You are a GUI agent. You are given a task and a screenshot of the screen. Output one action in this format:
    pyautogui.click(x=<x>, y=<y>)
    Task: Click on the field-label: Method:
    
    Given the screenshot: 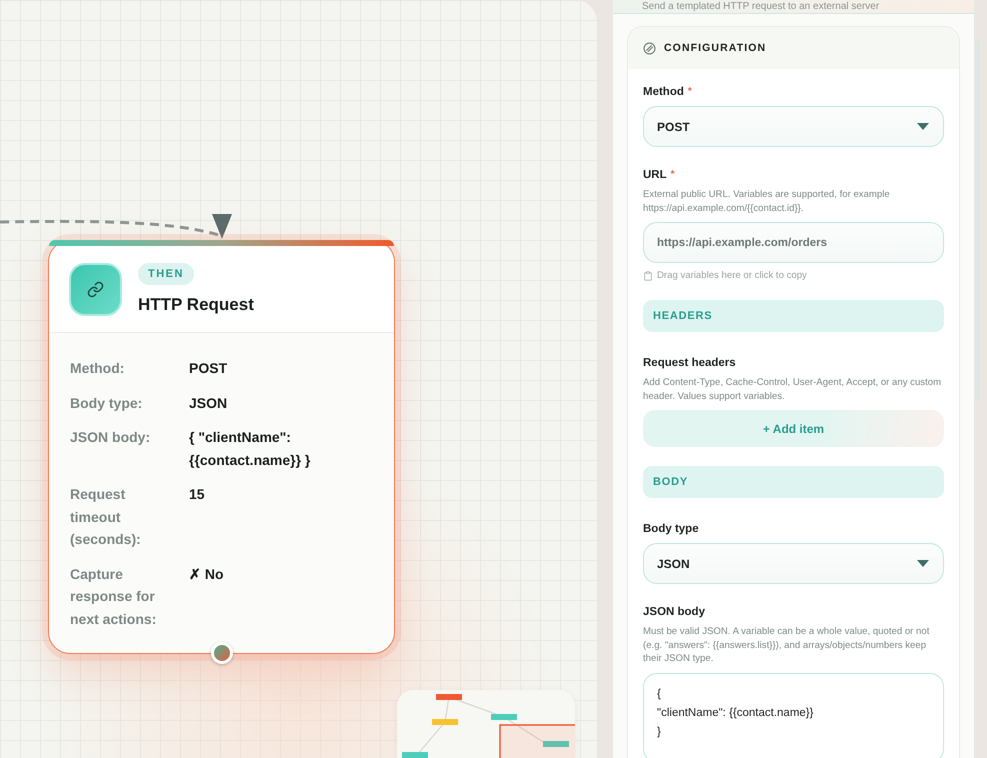 What is the action you would take?
    pyautogui.click(x=98, y=368)
    